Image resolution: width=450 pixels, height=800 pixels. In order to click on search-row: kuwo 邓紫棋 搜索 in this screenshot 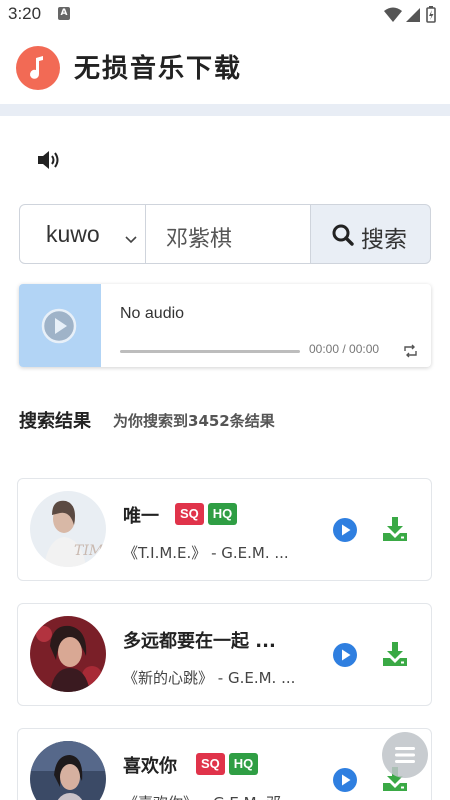, I will do `click(225, 234)`.